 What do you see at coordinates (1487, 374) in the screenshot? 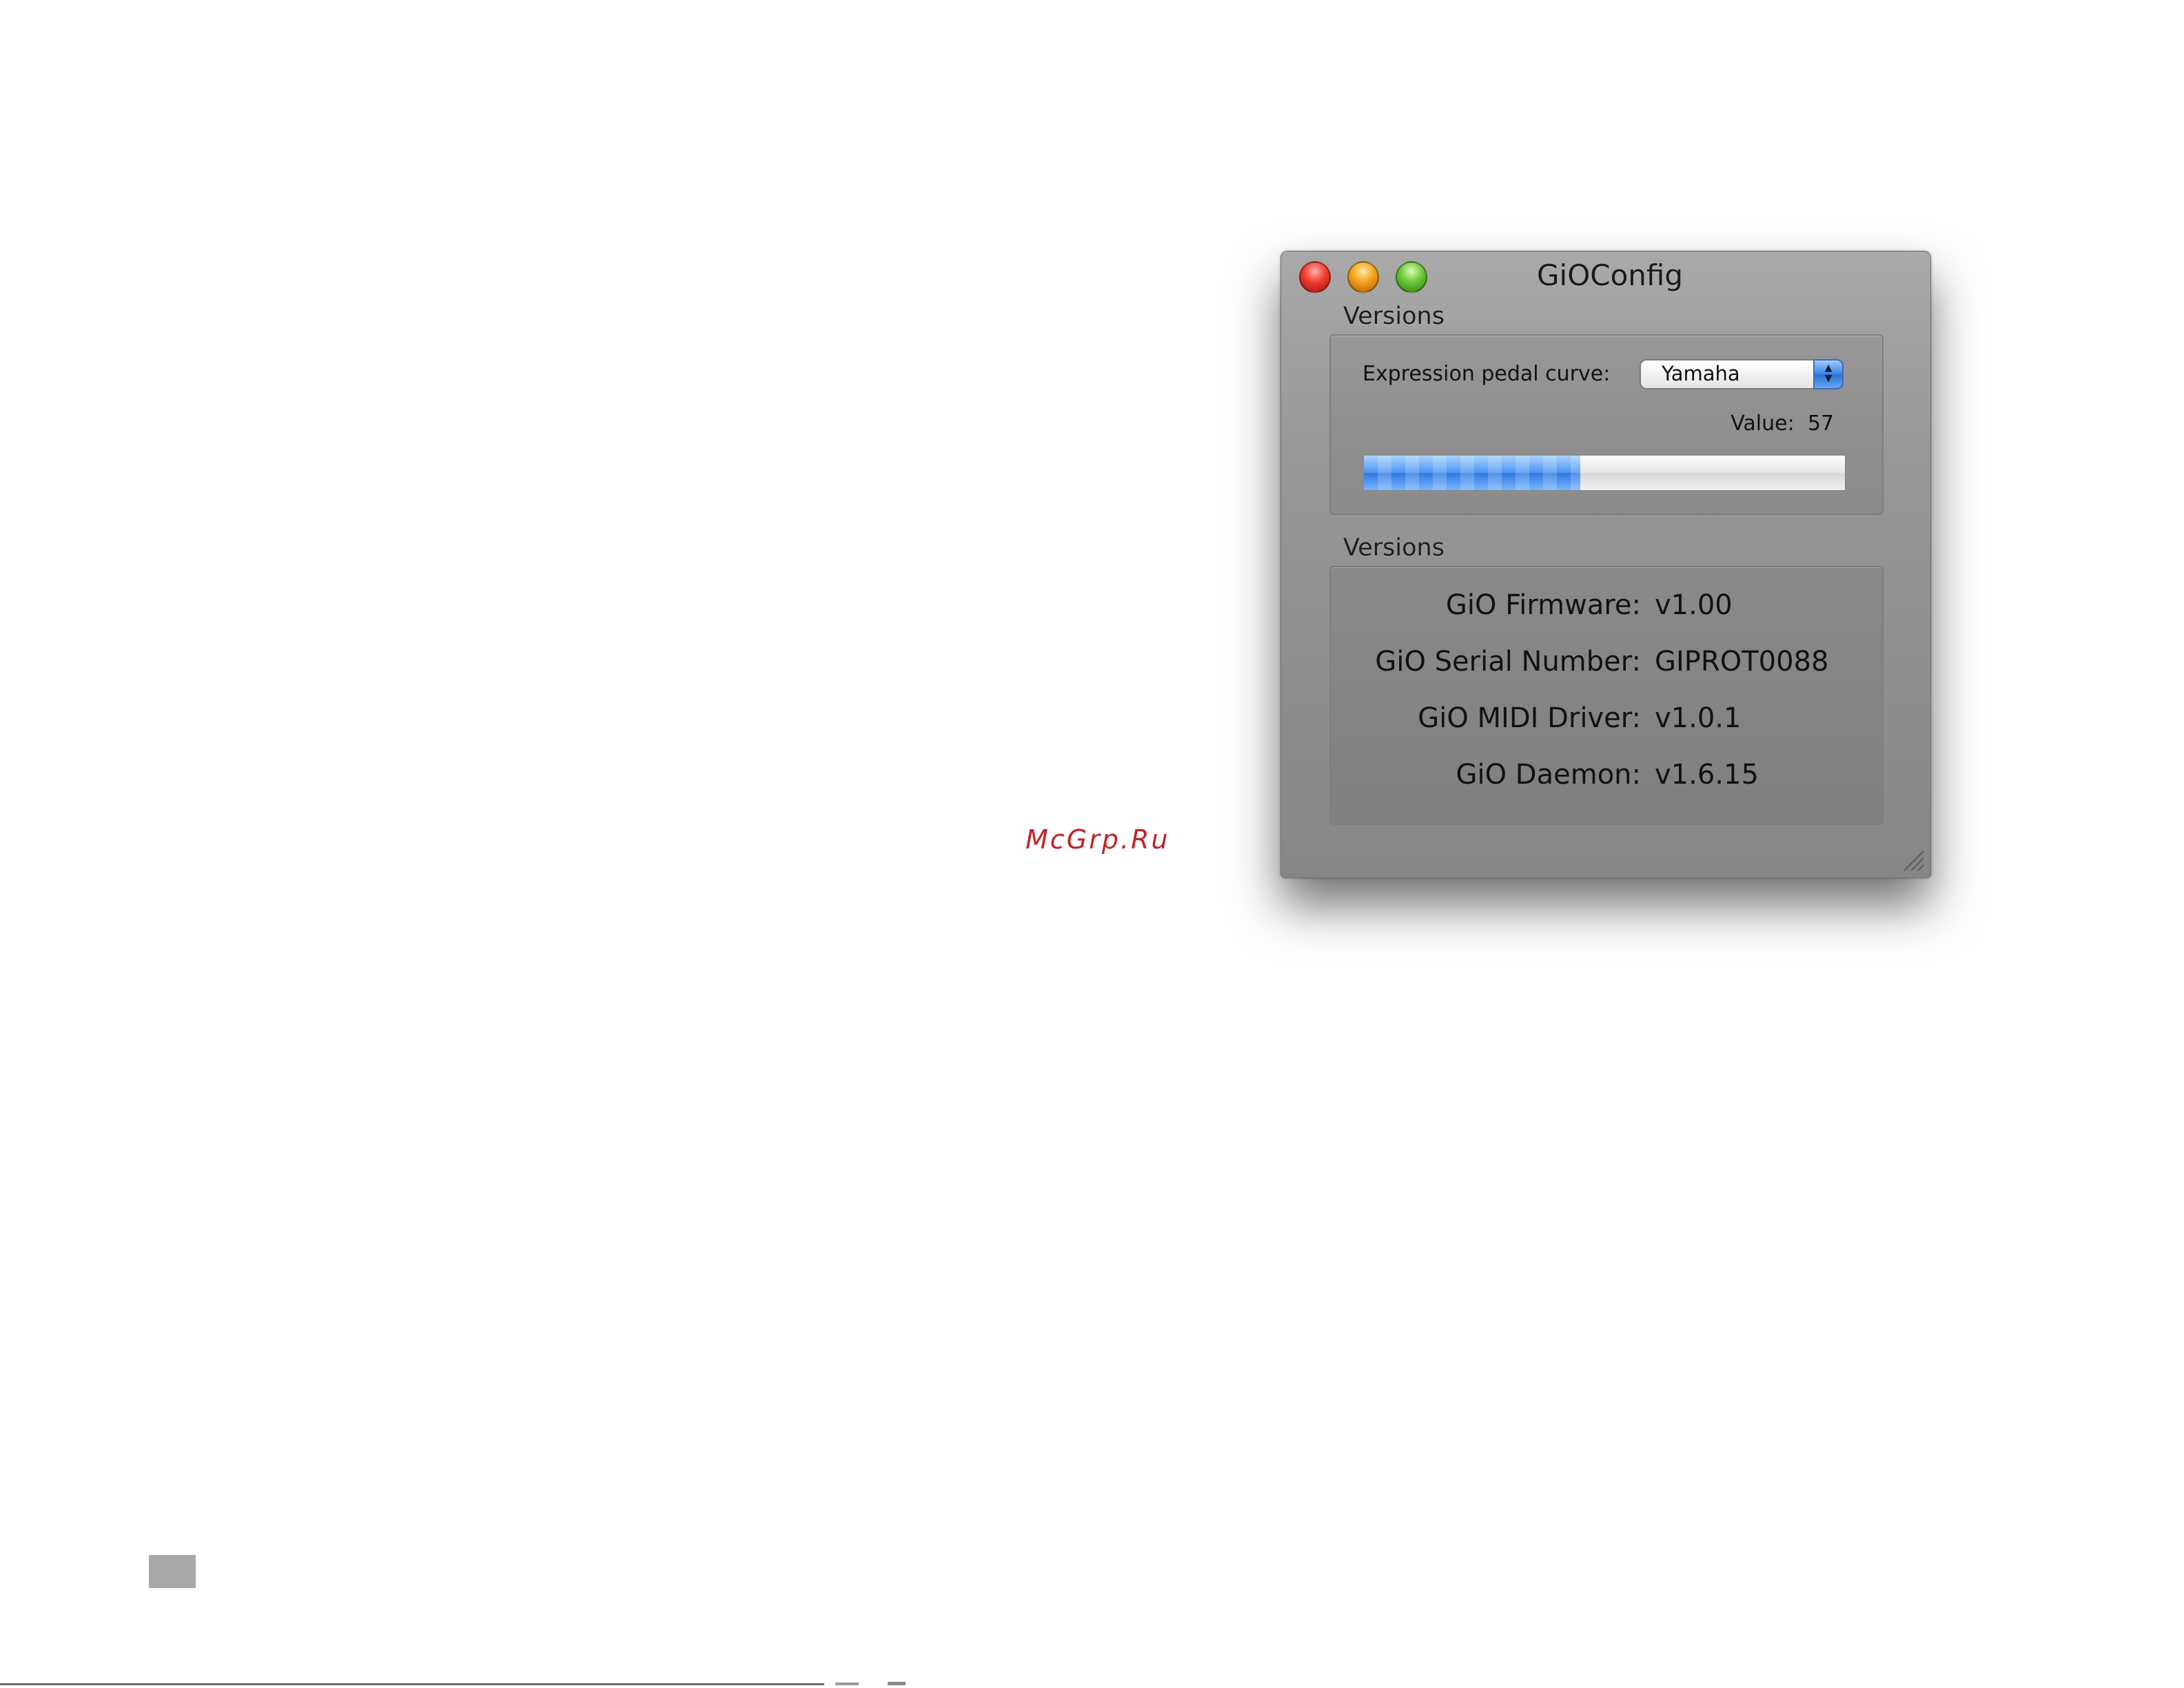
I see `pedal-curve-label: Expression pedal curve:` at bounding box center [1487, 374].